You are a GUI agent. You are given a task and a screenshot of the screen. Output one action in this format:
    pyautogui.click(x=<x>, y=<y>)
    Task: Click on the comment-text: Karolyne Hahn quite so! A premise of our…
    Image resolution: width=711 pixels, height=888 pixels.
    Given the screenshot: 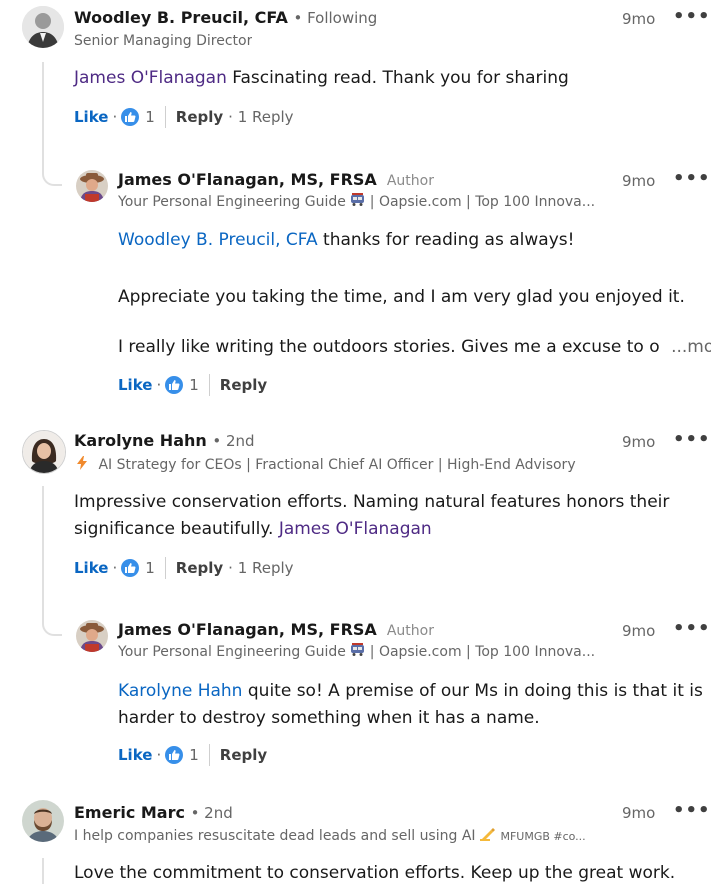 What is the action you would take?
    pyautogui.click(x=410, y=691)
    